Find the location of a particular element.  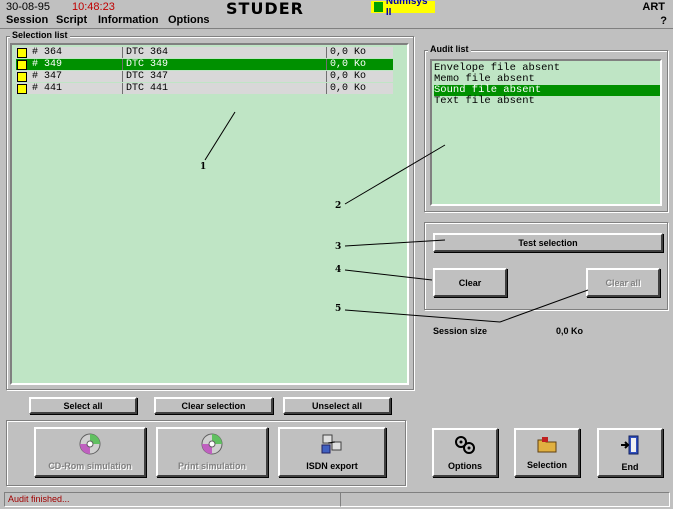

options-button: Options is located at coordinates (465, 452).